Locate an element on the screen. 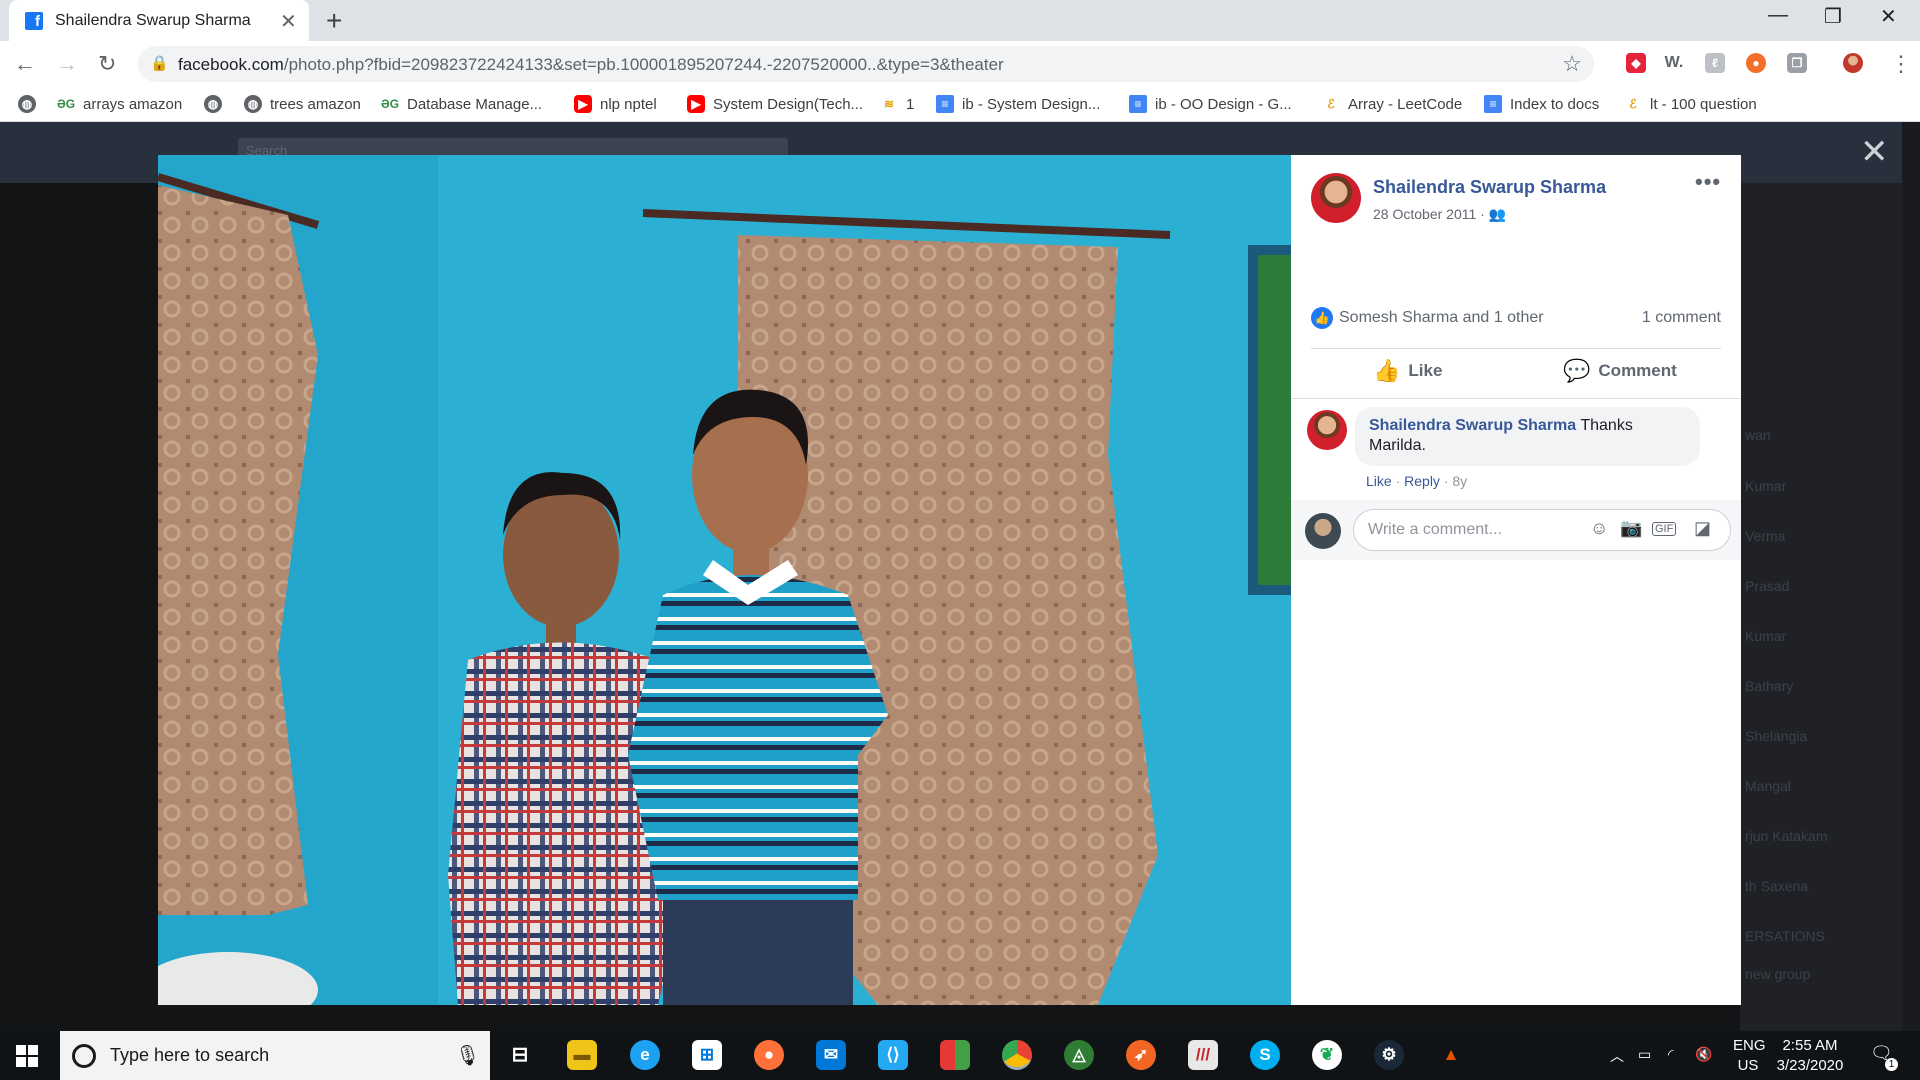  skype-icon: S is located at coordinates (1265, 1055).